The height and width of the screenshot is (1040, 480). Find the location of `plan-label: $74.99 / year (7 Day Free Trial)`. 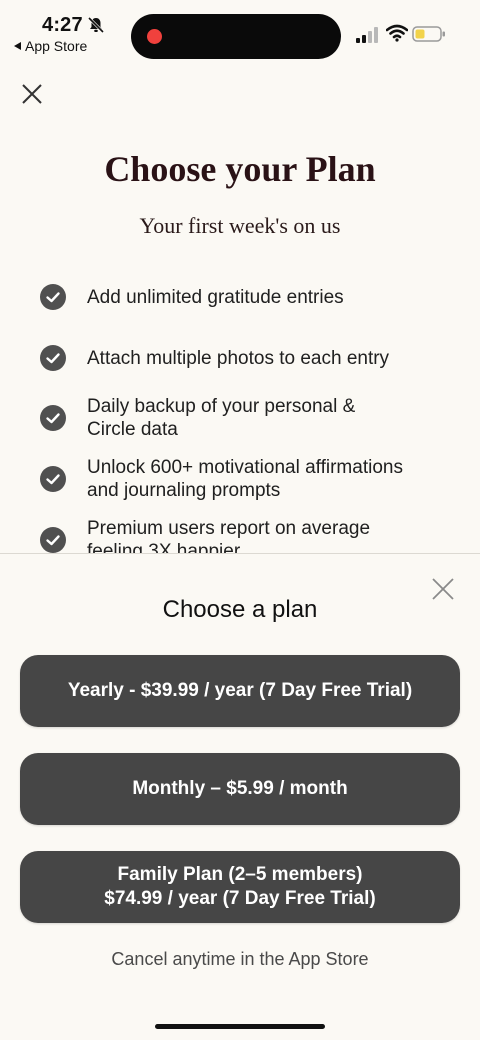

plan-label: $74.99 / year (7 Day Free Trial) is located at coordinates (240, 898).